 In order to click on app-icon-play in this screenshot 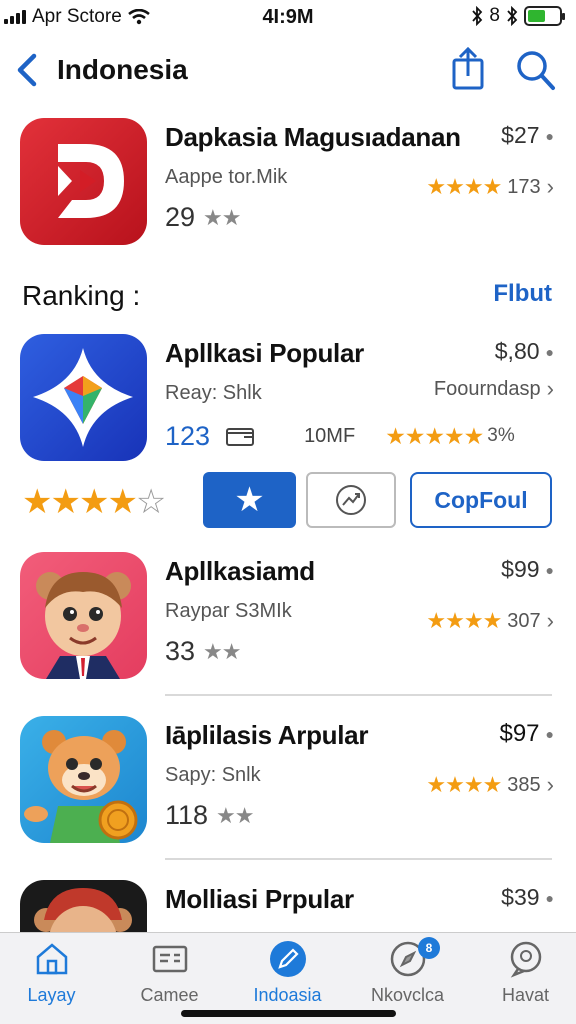, I will do `click(83, 181)`.